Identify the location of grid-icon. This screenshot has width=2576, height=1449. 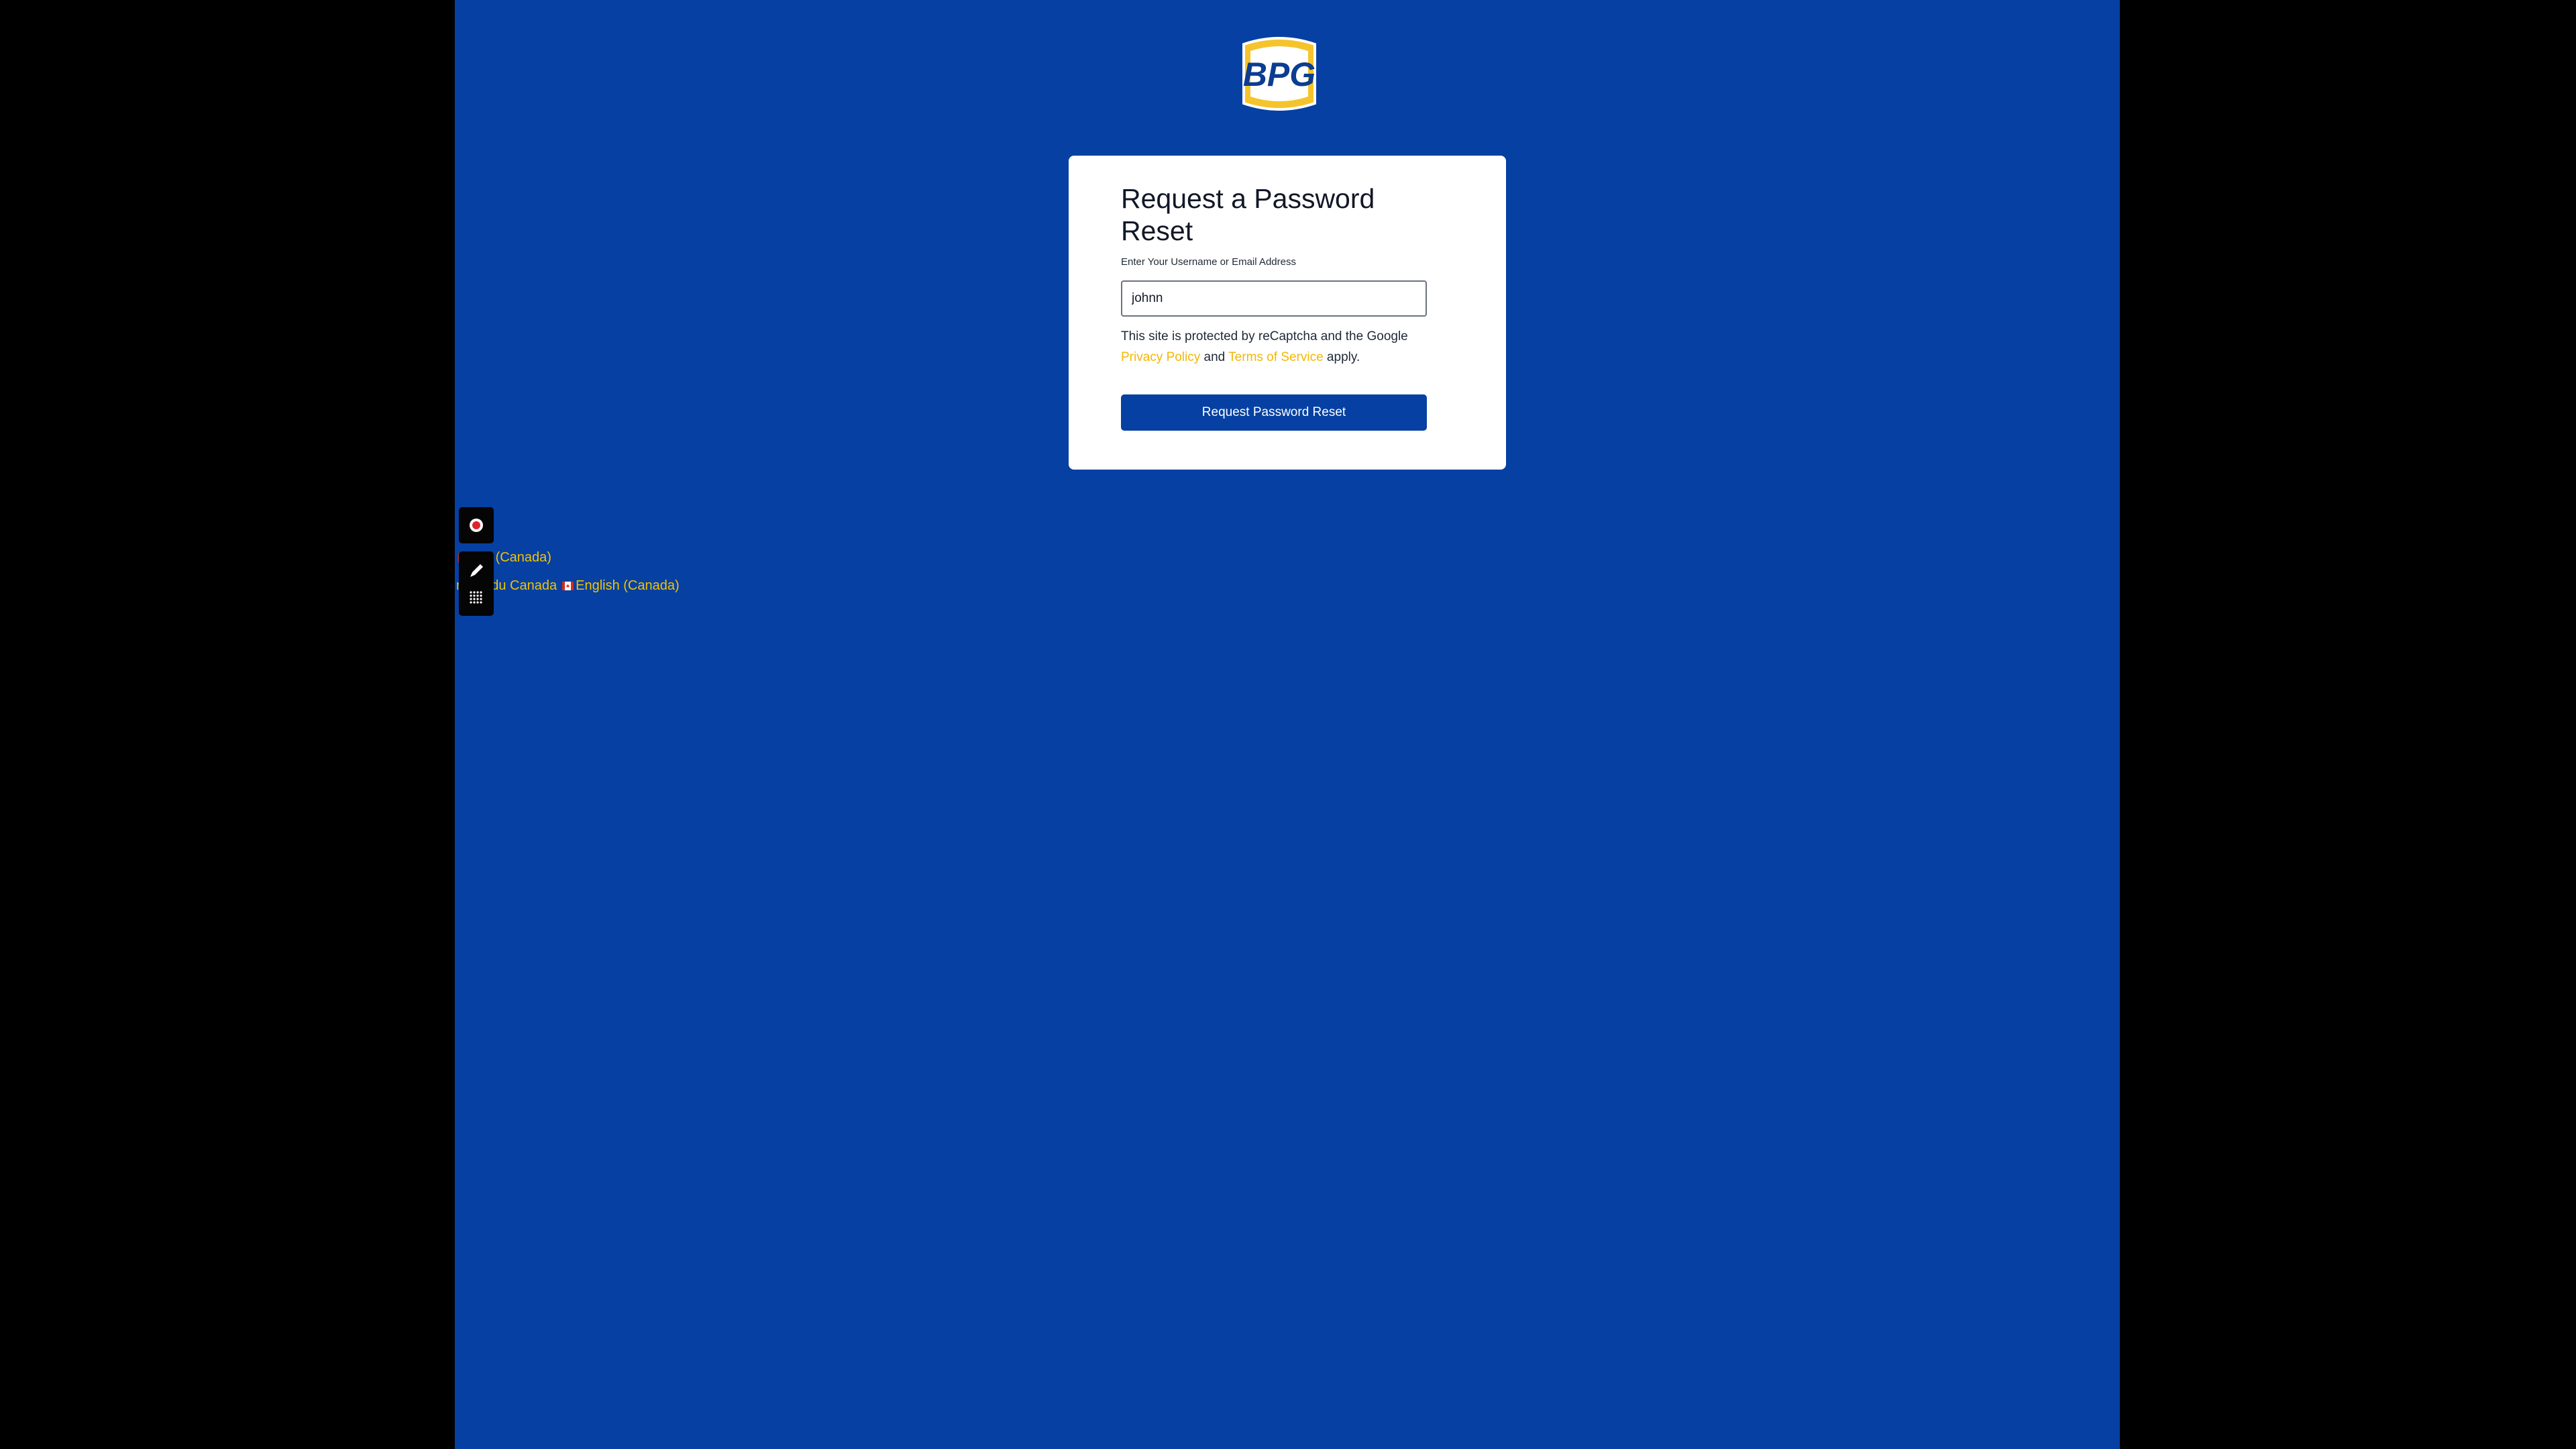
(476, 597).